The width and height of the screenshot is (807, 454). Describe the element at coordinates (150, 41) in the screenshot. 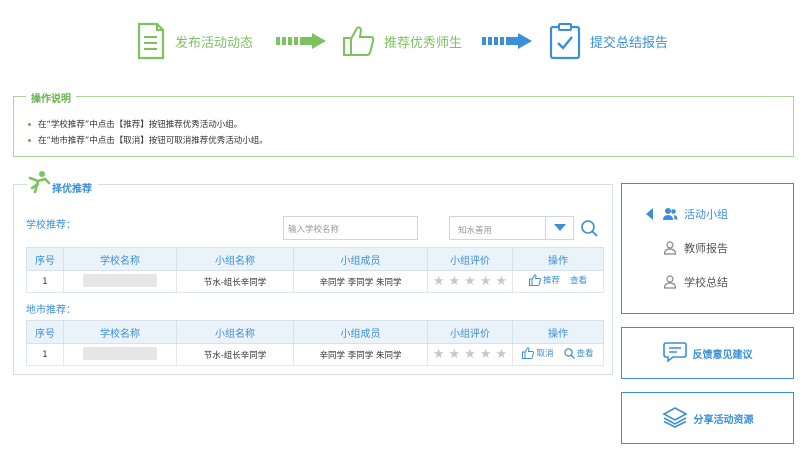

I see `document-icon` at that location.